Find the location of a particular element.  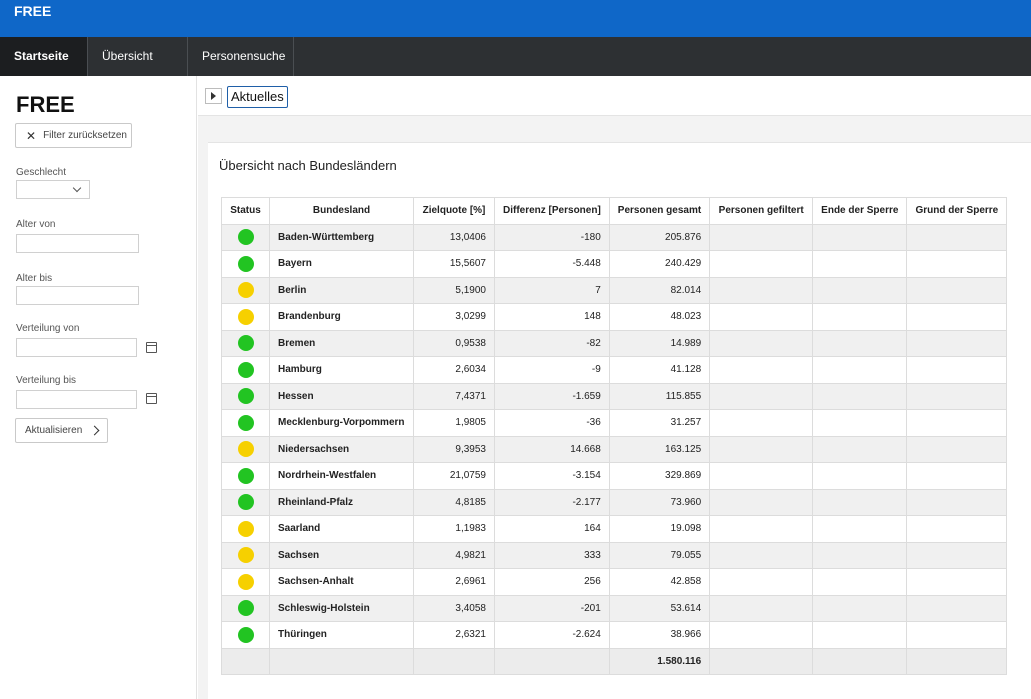

verteilung-von-input is located at coordinates (76, 347).